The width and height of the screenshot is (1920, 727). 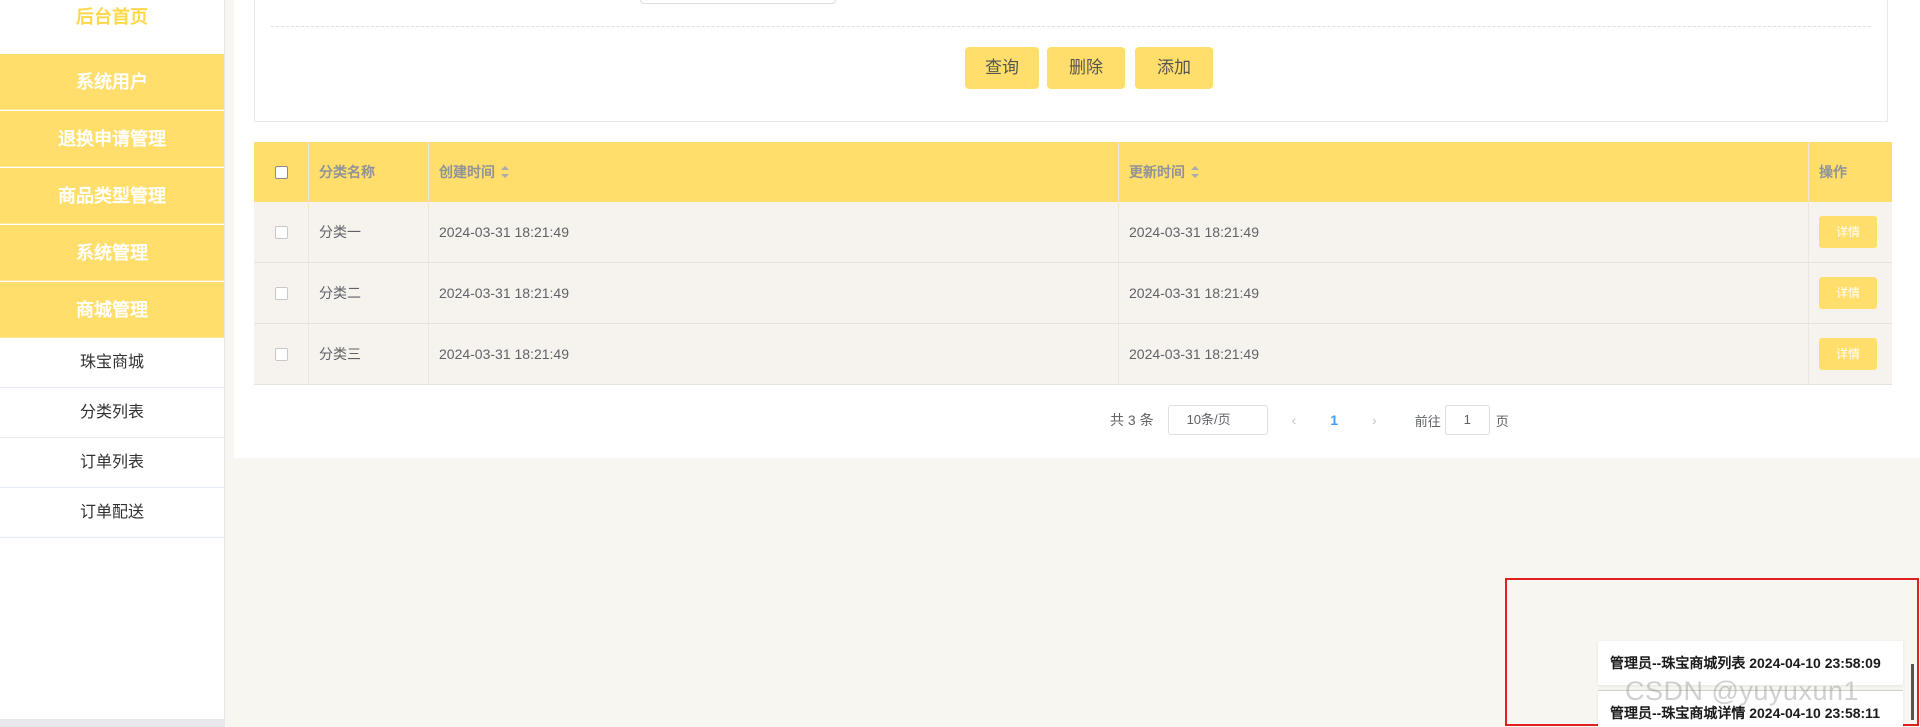 I want to click on menu-return-requests: 退换申请管理, so click(x=112, y=139).